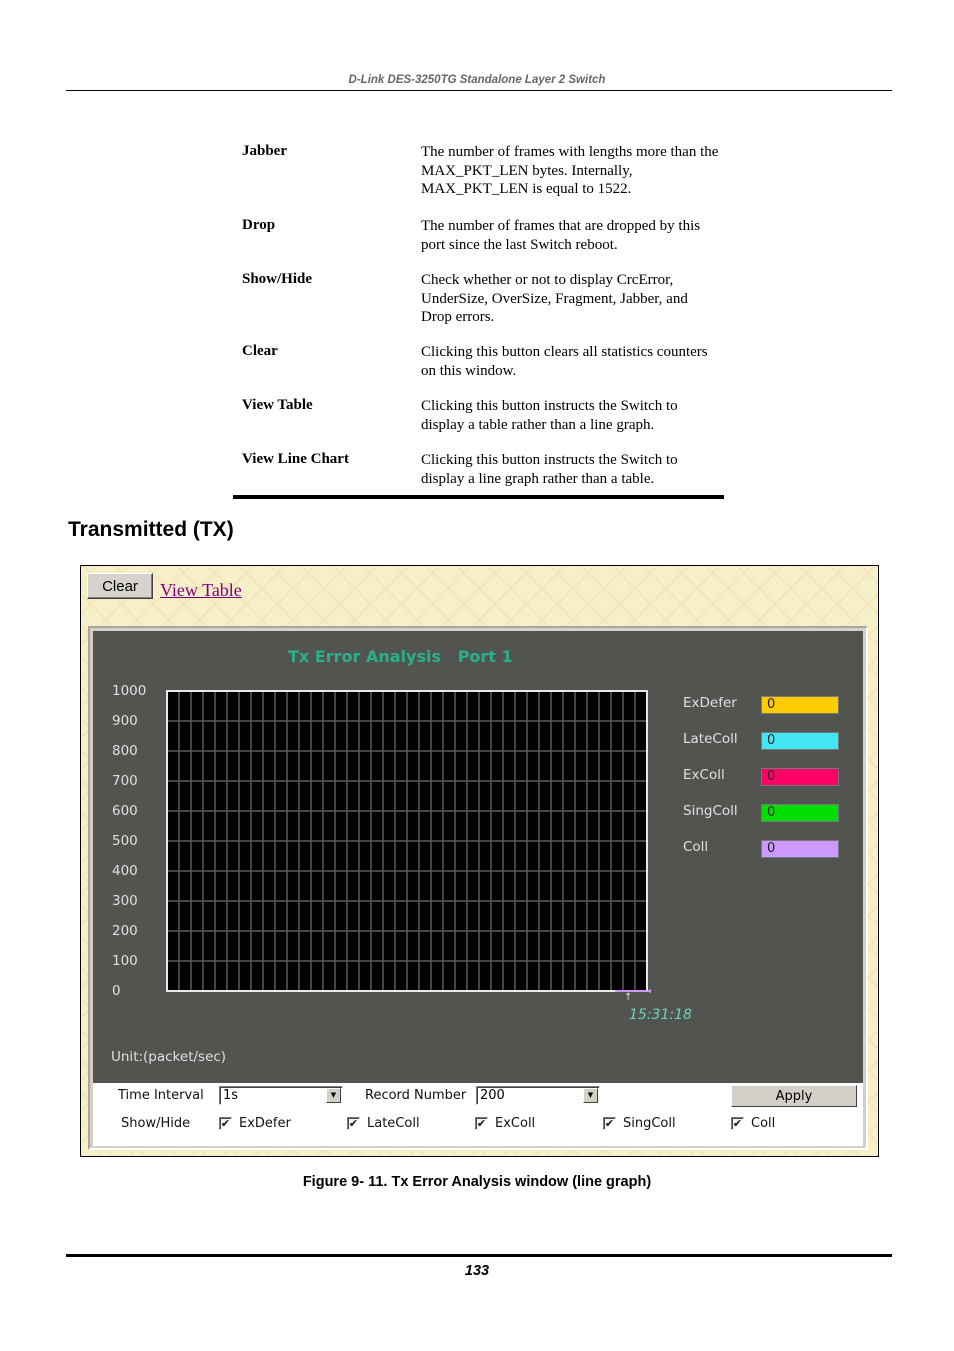 The image size is (954, 1351). I want to click on table-bottom-rule, so click(478, 497).